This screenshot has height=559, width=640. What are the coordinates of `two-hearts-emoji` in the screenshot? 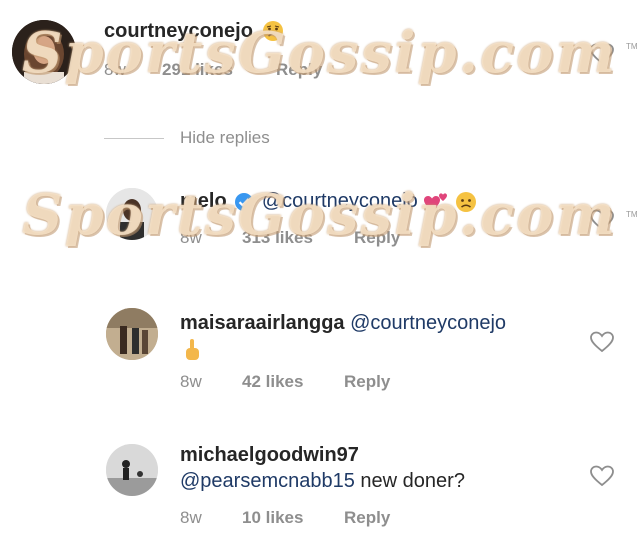 It's located at (436, 202).